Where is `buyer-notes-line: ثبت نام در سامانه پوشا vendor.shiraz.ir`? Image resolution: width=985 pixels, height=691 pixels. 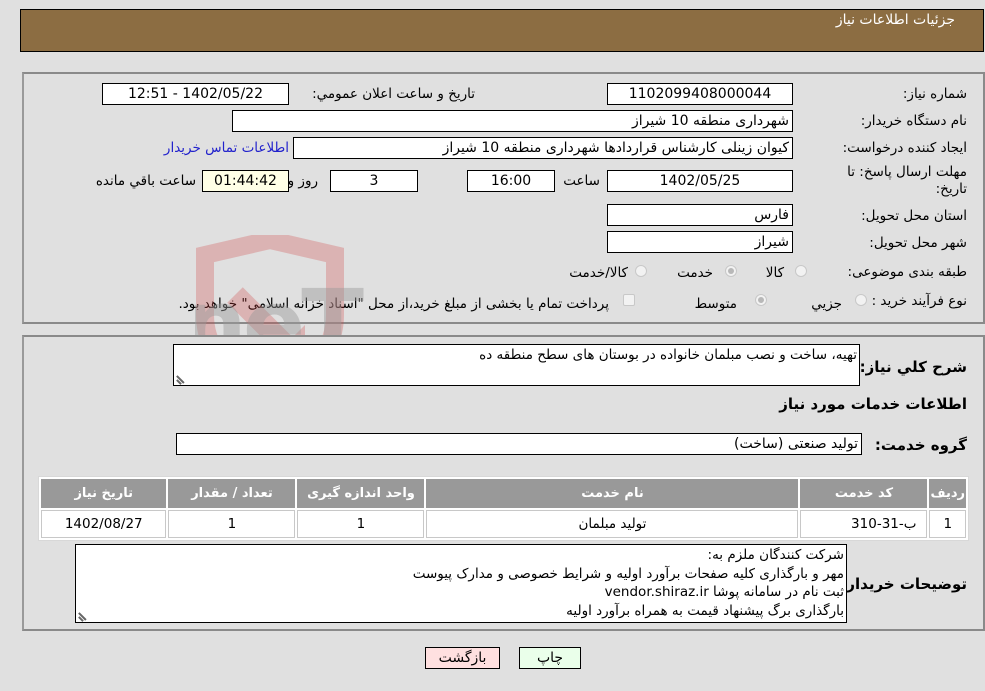
buyer-notes-line: ثبت نام در سامانه پوشا vendor.shiraz.ir is located at coordinates (724, 592).